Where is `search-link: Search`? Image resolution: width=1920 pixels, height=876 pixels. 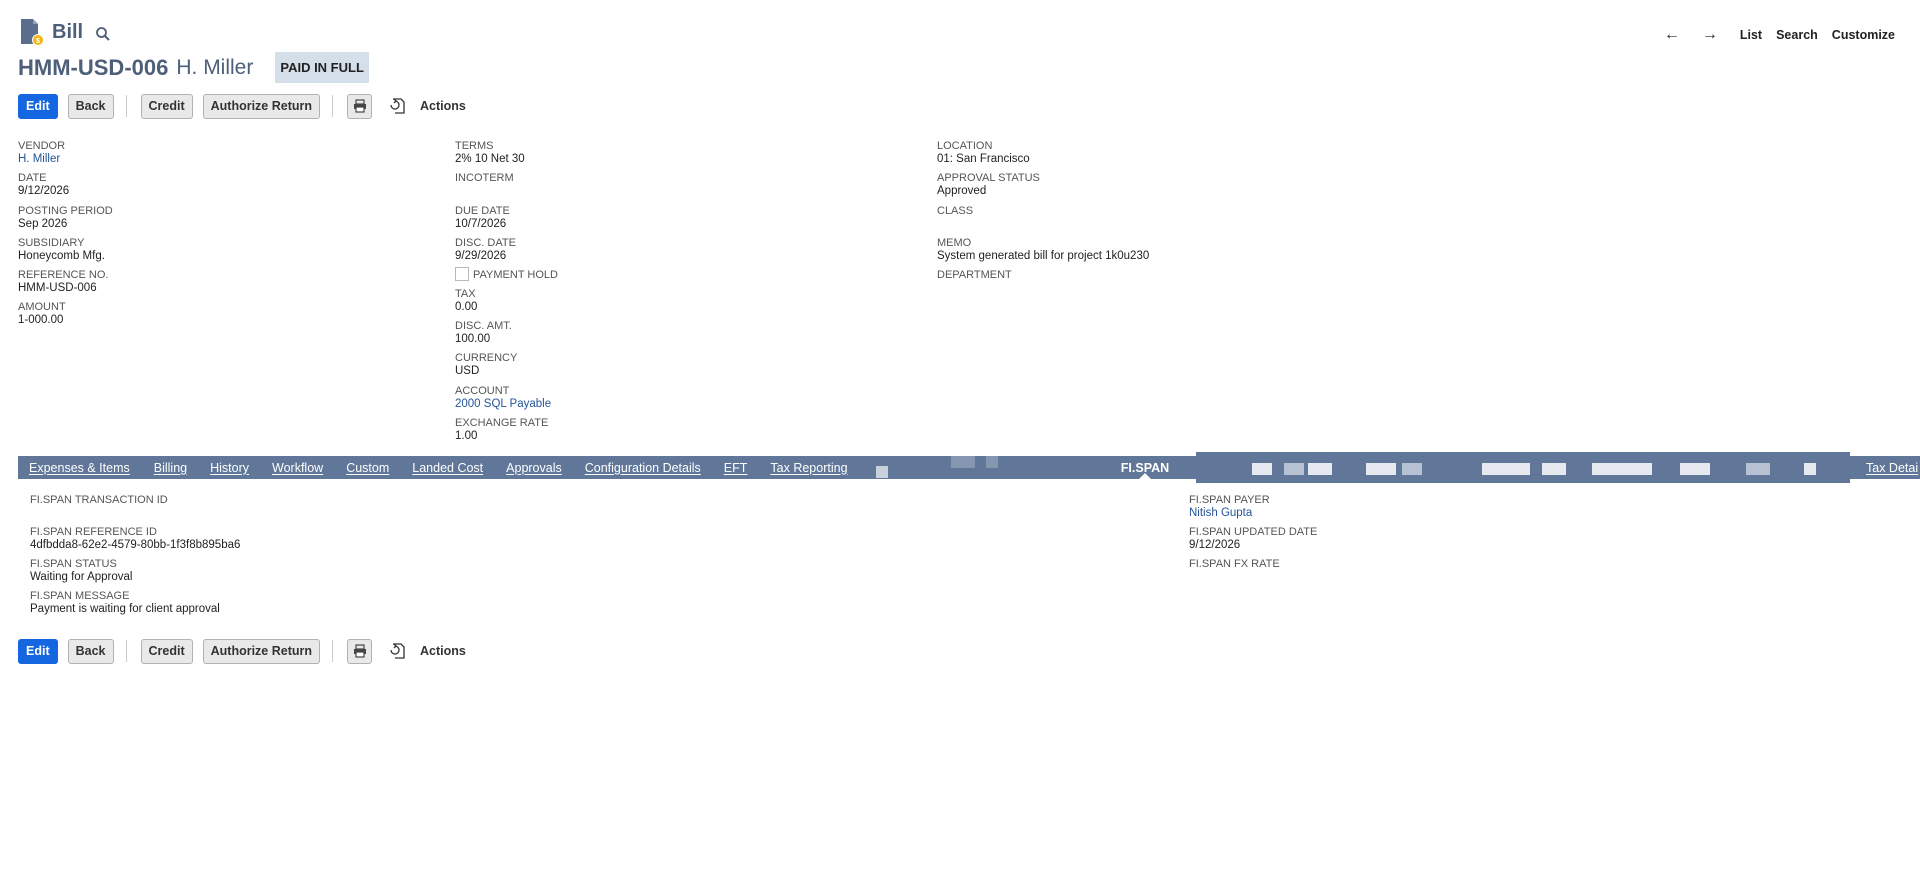 search-link: Search is located at coordinates (1797, 35).